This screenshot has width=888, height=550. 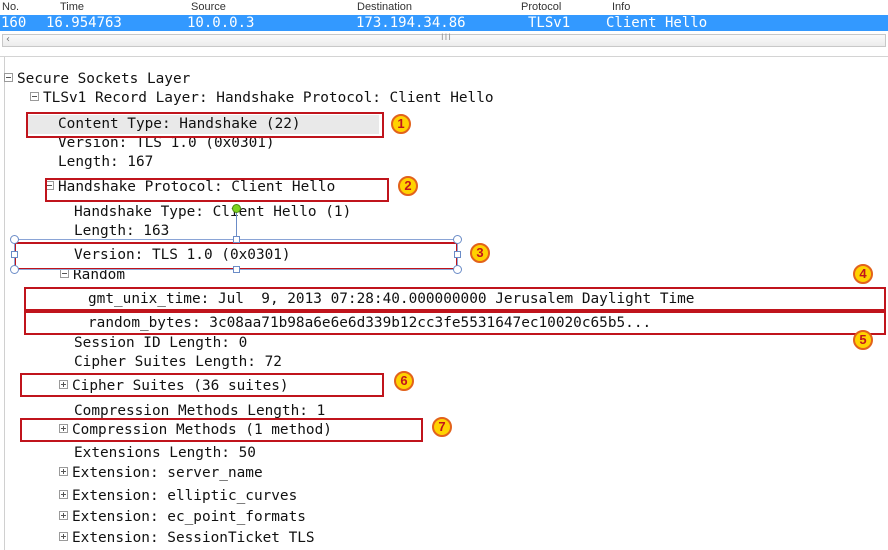 I want to click on pane-divider, so click(x=444, y=56).